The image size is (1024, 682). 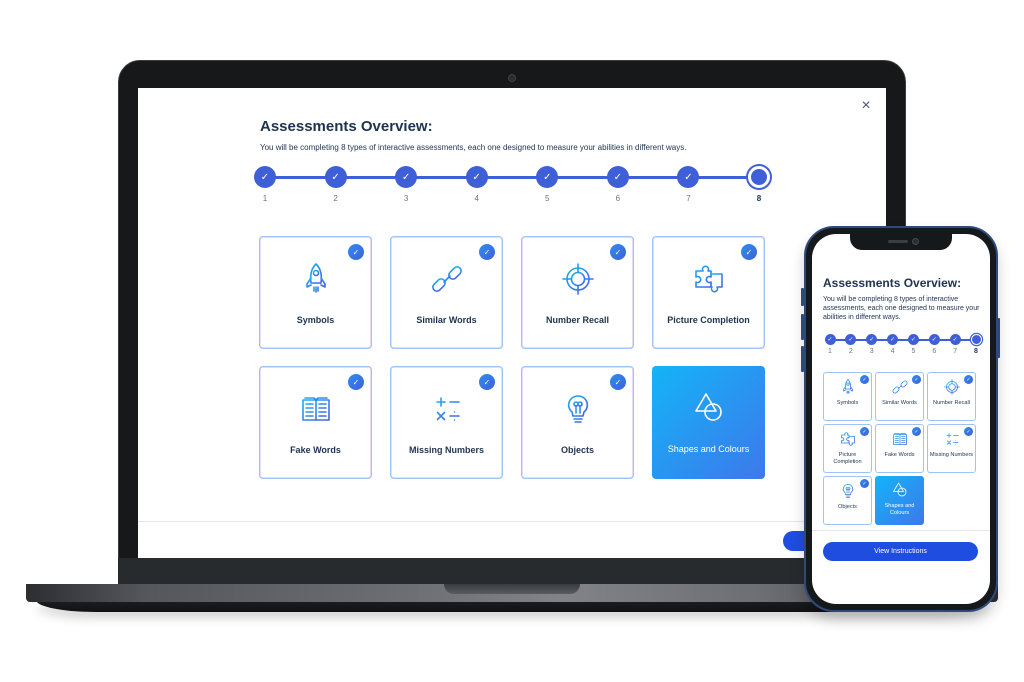 I want to click on footer-divider, so click(x=512, y=521).